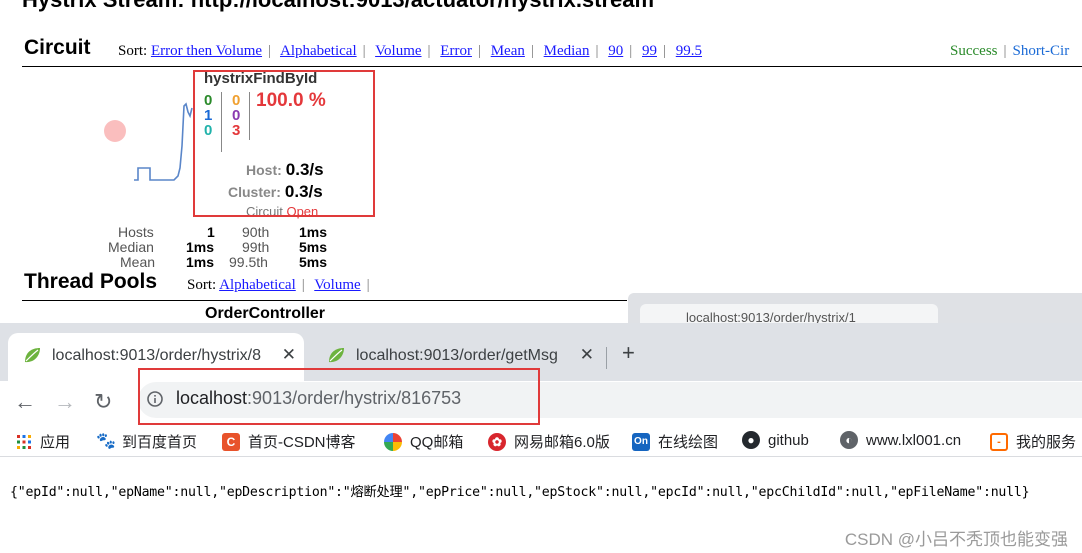 Image resolution: width=1082 pixels, height=553 pixels. Describe the element at coordinates (106, 441) in the screenshot. I see `baidu-paw-icon: 🐾` at that location.